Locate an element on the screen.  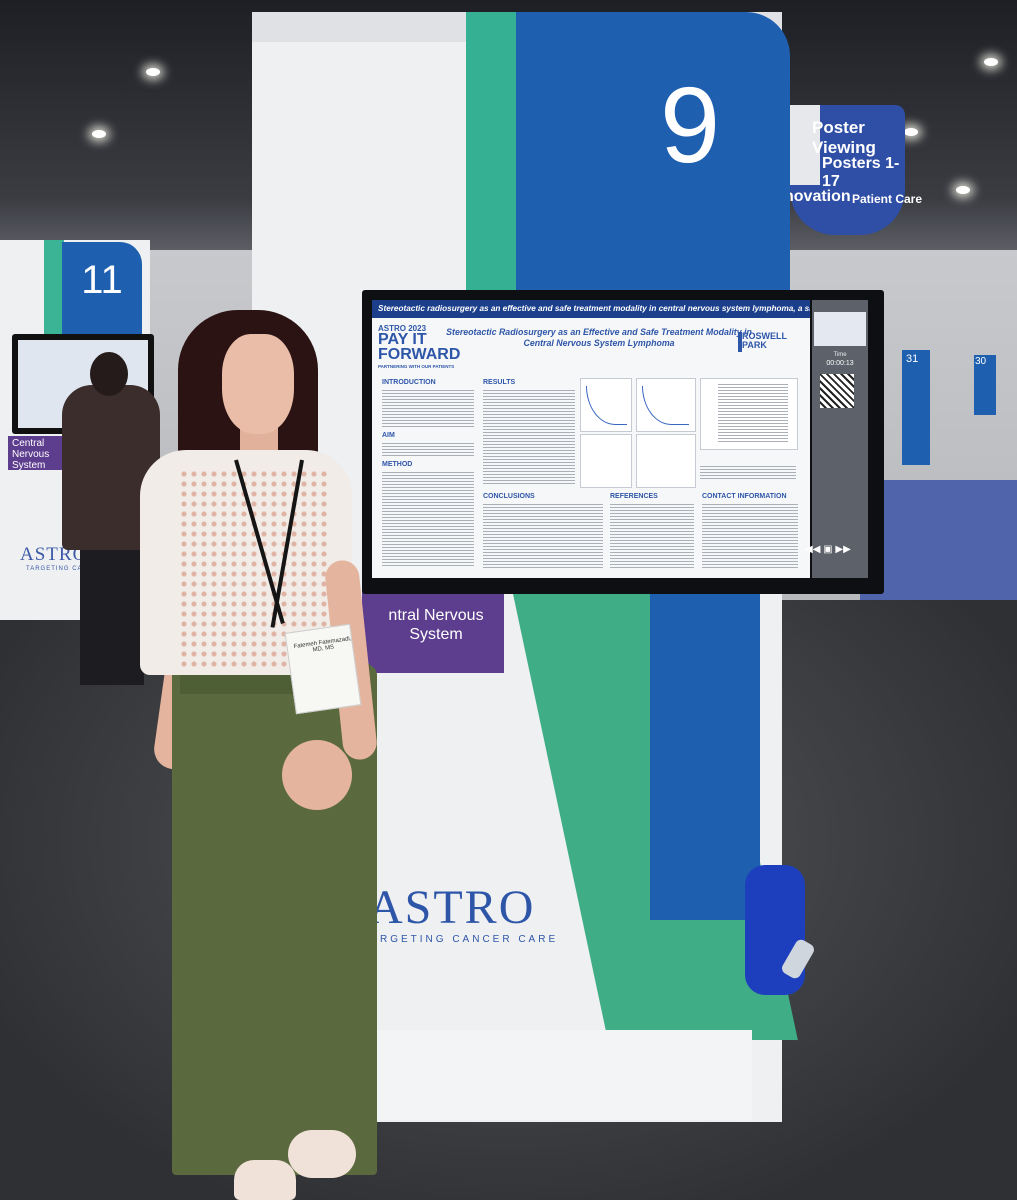
poster-table-rows is located at coordinates (753, 414).